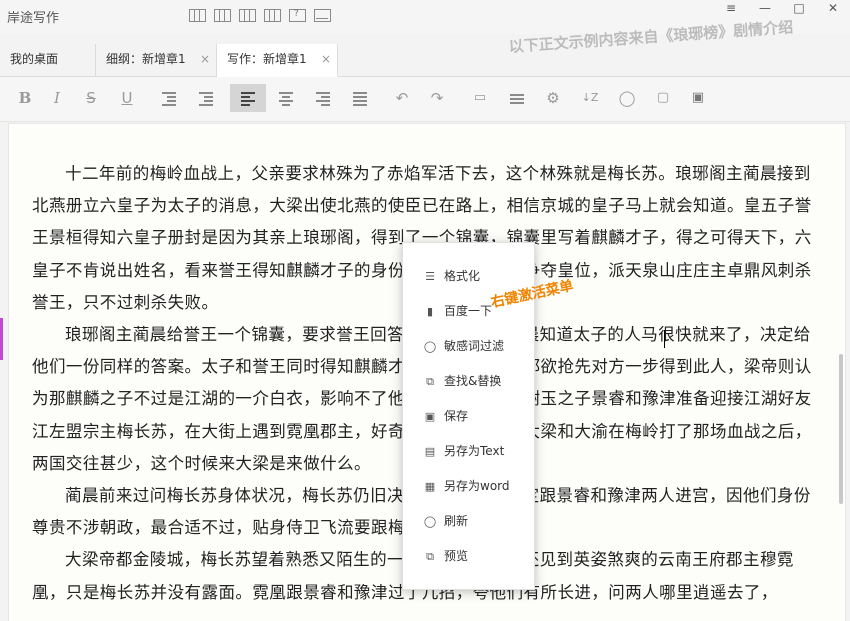 The image size is (850, 621). I want to click on menu-item-filter: ◯ 敏感词过滤, so click(468, 346).